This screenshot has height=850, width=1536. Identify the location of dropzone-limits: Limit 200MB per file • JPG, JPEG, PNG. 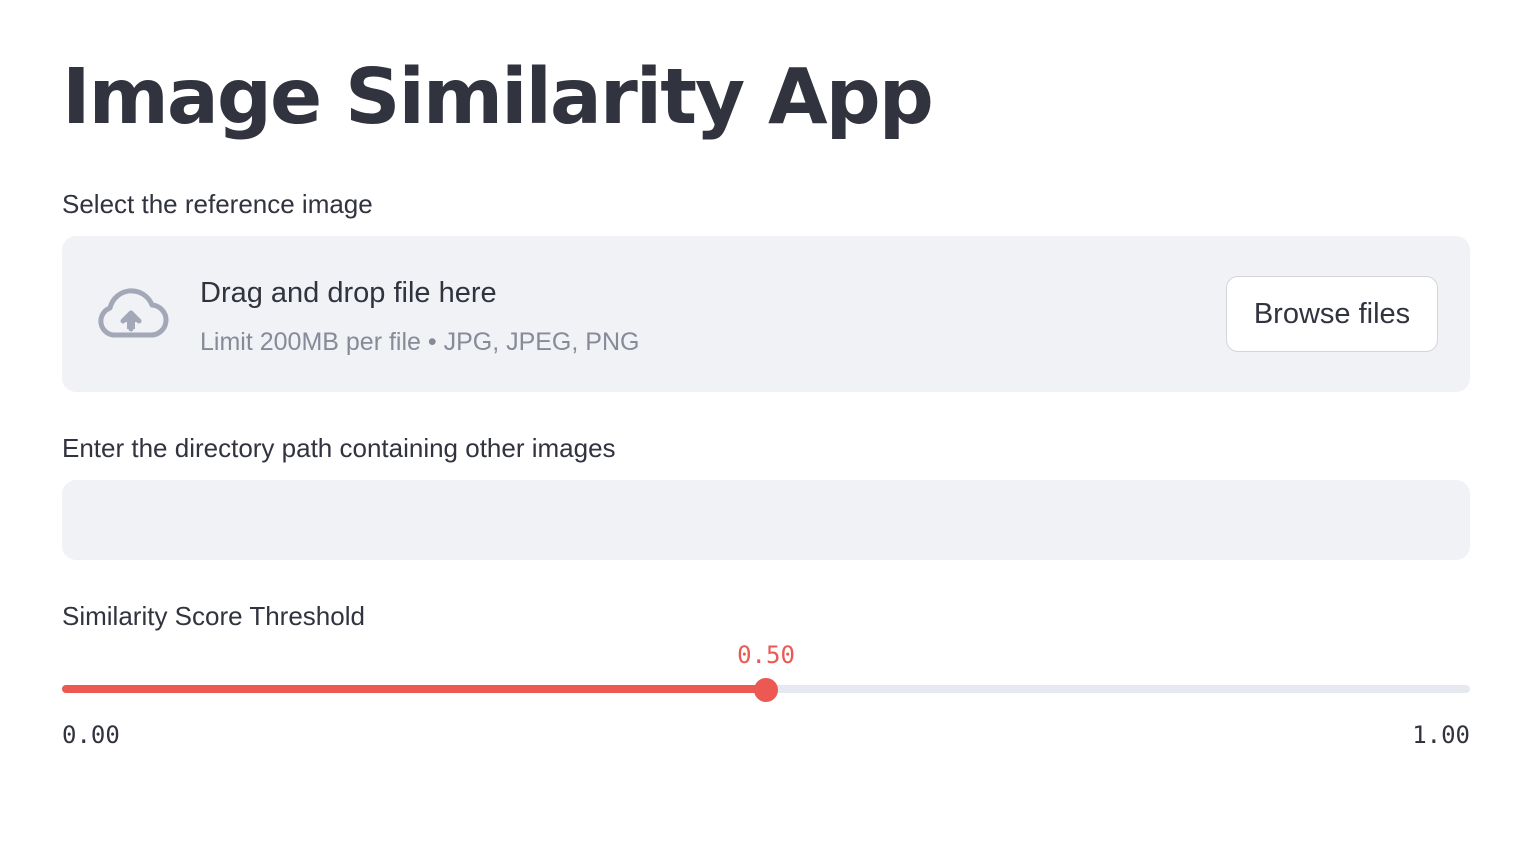
(420, 342).